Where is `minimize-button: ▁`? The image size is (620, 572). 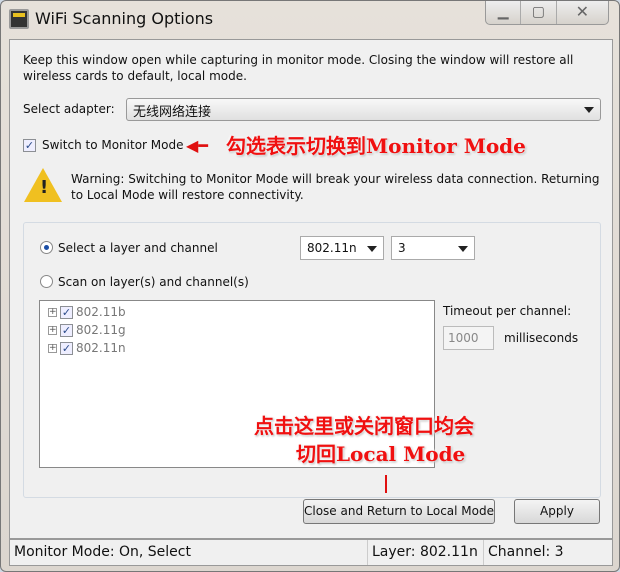 minimize-button: ▁ is located at coordinates (504, 12).